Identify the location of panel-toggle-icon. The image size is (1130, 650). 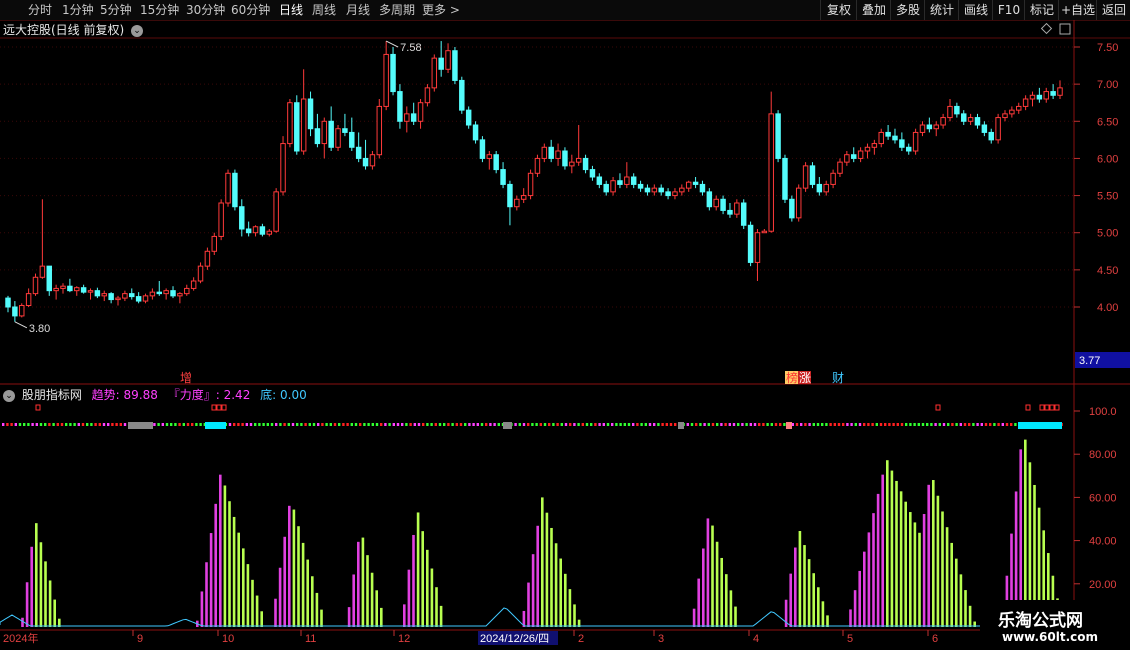
(1065, 29).